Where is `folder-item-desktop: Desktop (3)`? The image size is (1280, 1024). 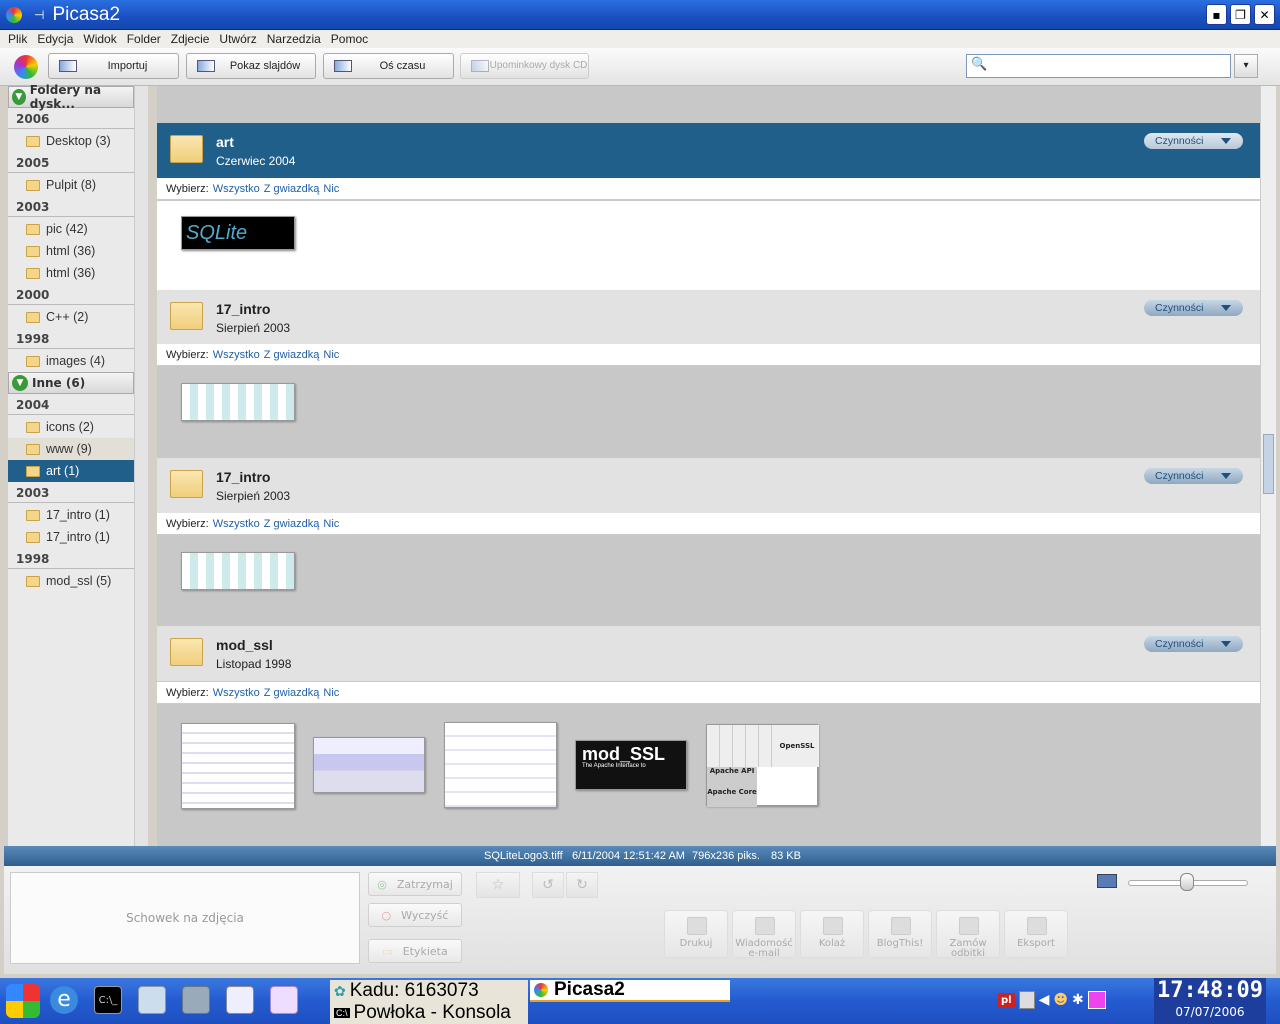 folder-item-desktop: Desktop (3) is located at coordinates (71, 141).